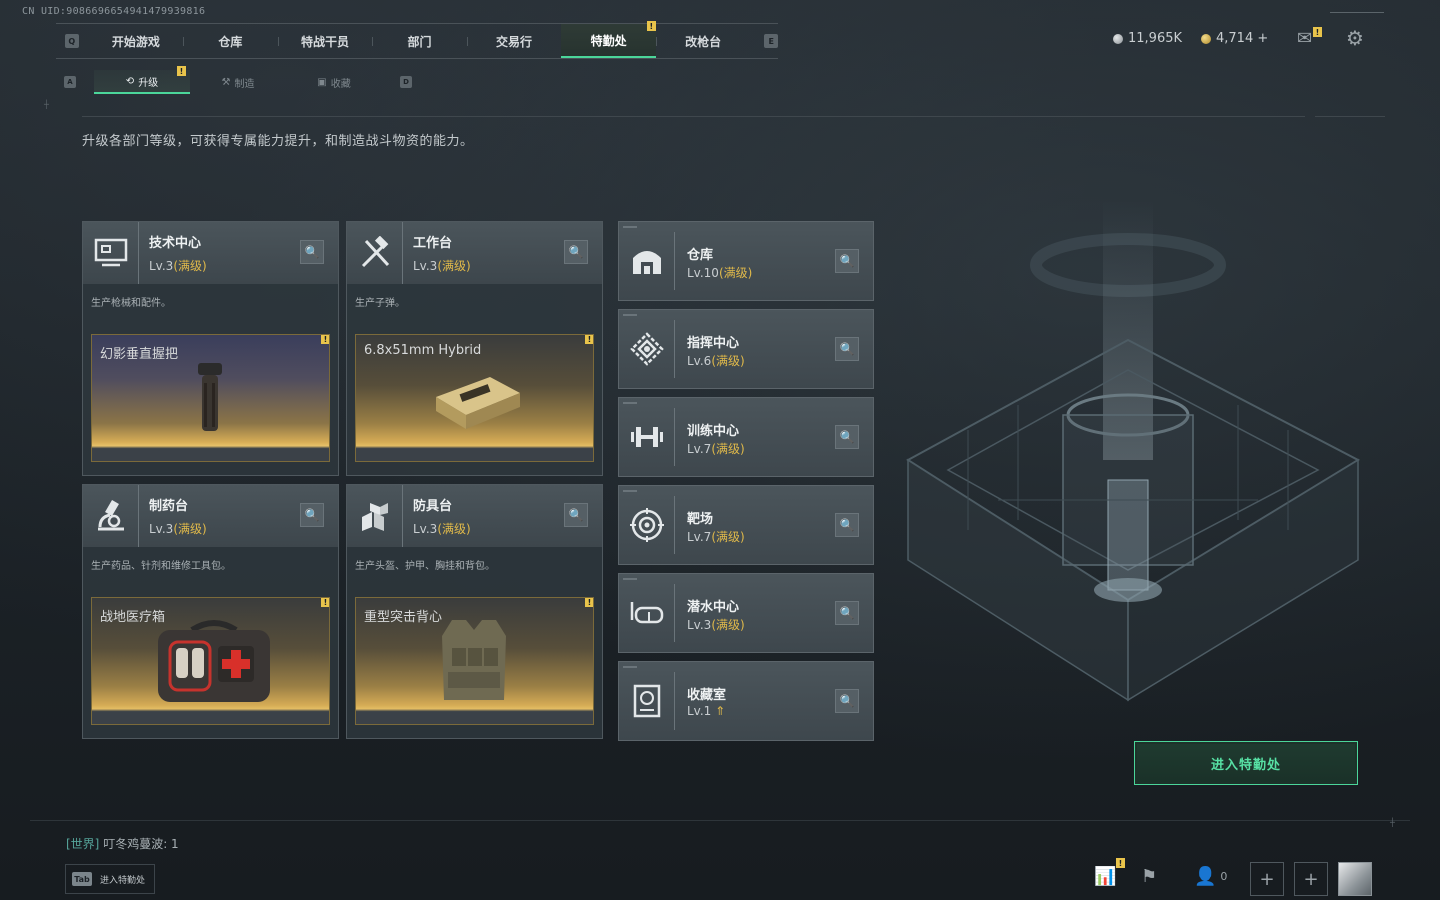  I want to click on item-name: 6.8x51mm Hybrid, so click(423, 350).